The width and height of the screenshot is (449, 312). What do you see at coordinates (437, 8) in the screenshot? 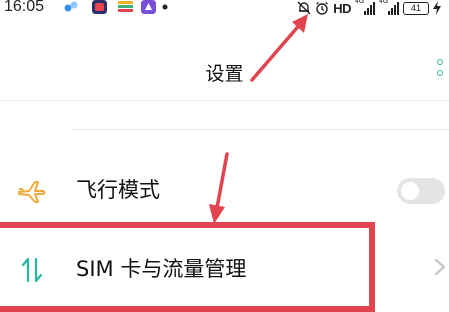
I see `charging-icon` at bounding box center [437, 8].